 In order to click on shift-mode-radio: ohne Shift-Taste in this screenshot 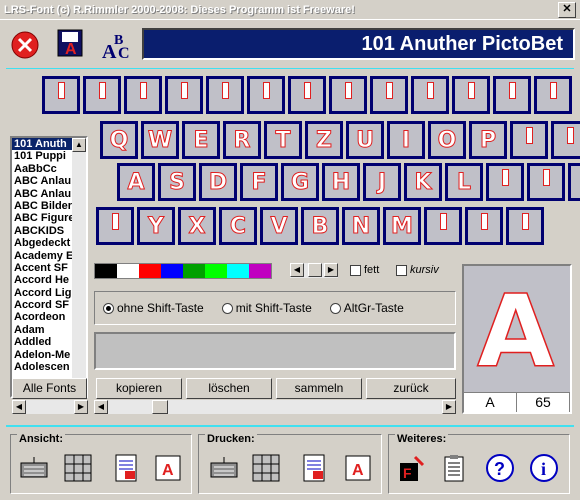, I will do `click(153, 308)`.